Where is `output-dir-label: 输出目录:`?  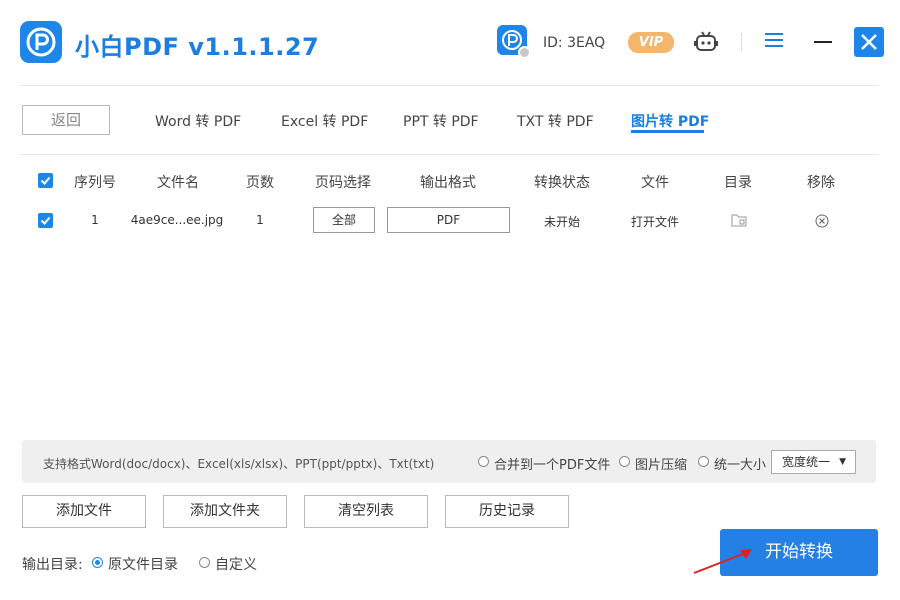 output-dir-label: 输出目录: is located at coordinates (52, 565).